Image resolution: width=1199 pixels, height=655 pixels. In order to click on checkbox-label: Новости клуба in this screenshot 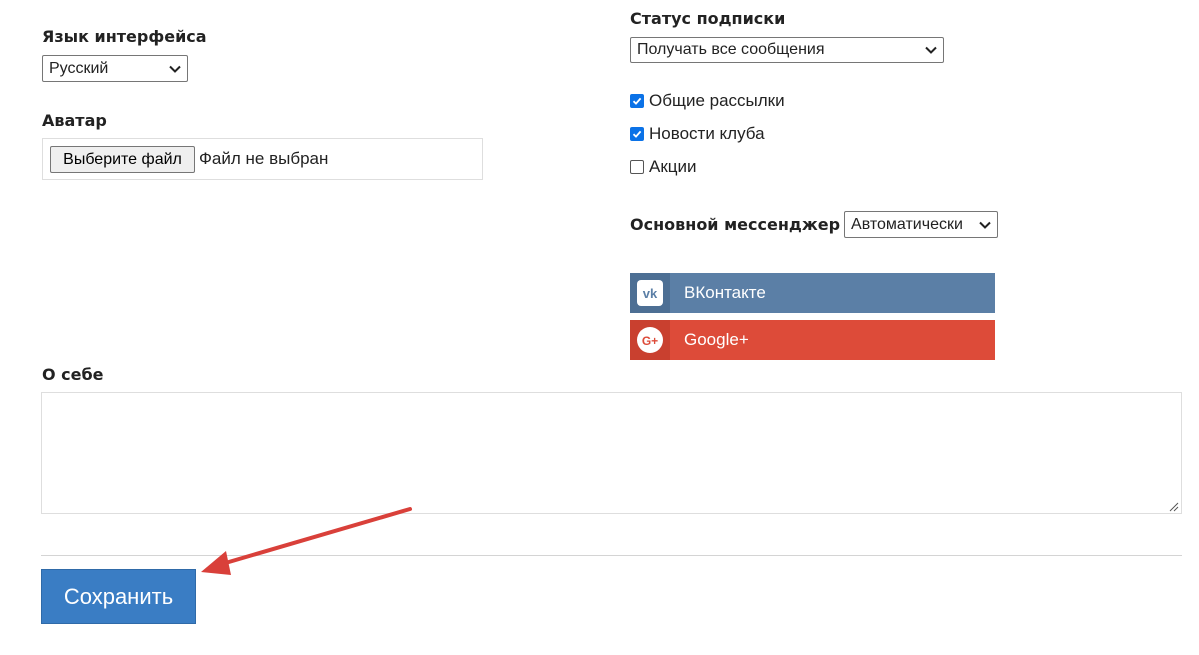, I will do `click(707, 133)`.